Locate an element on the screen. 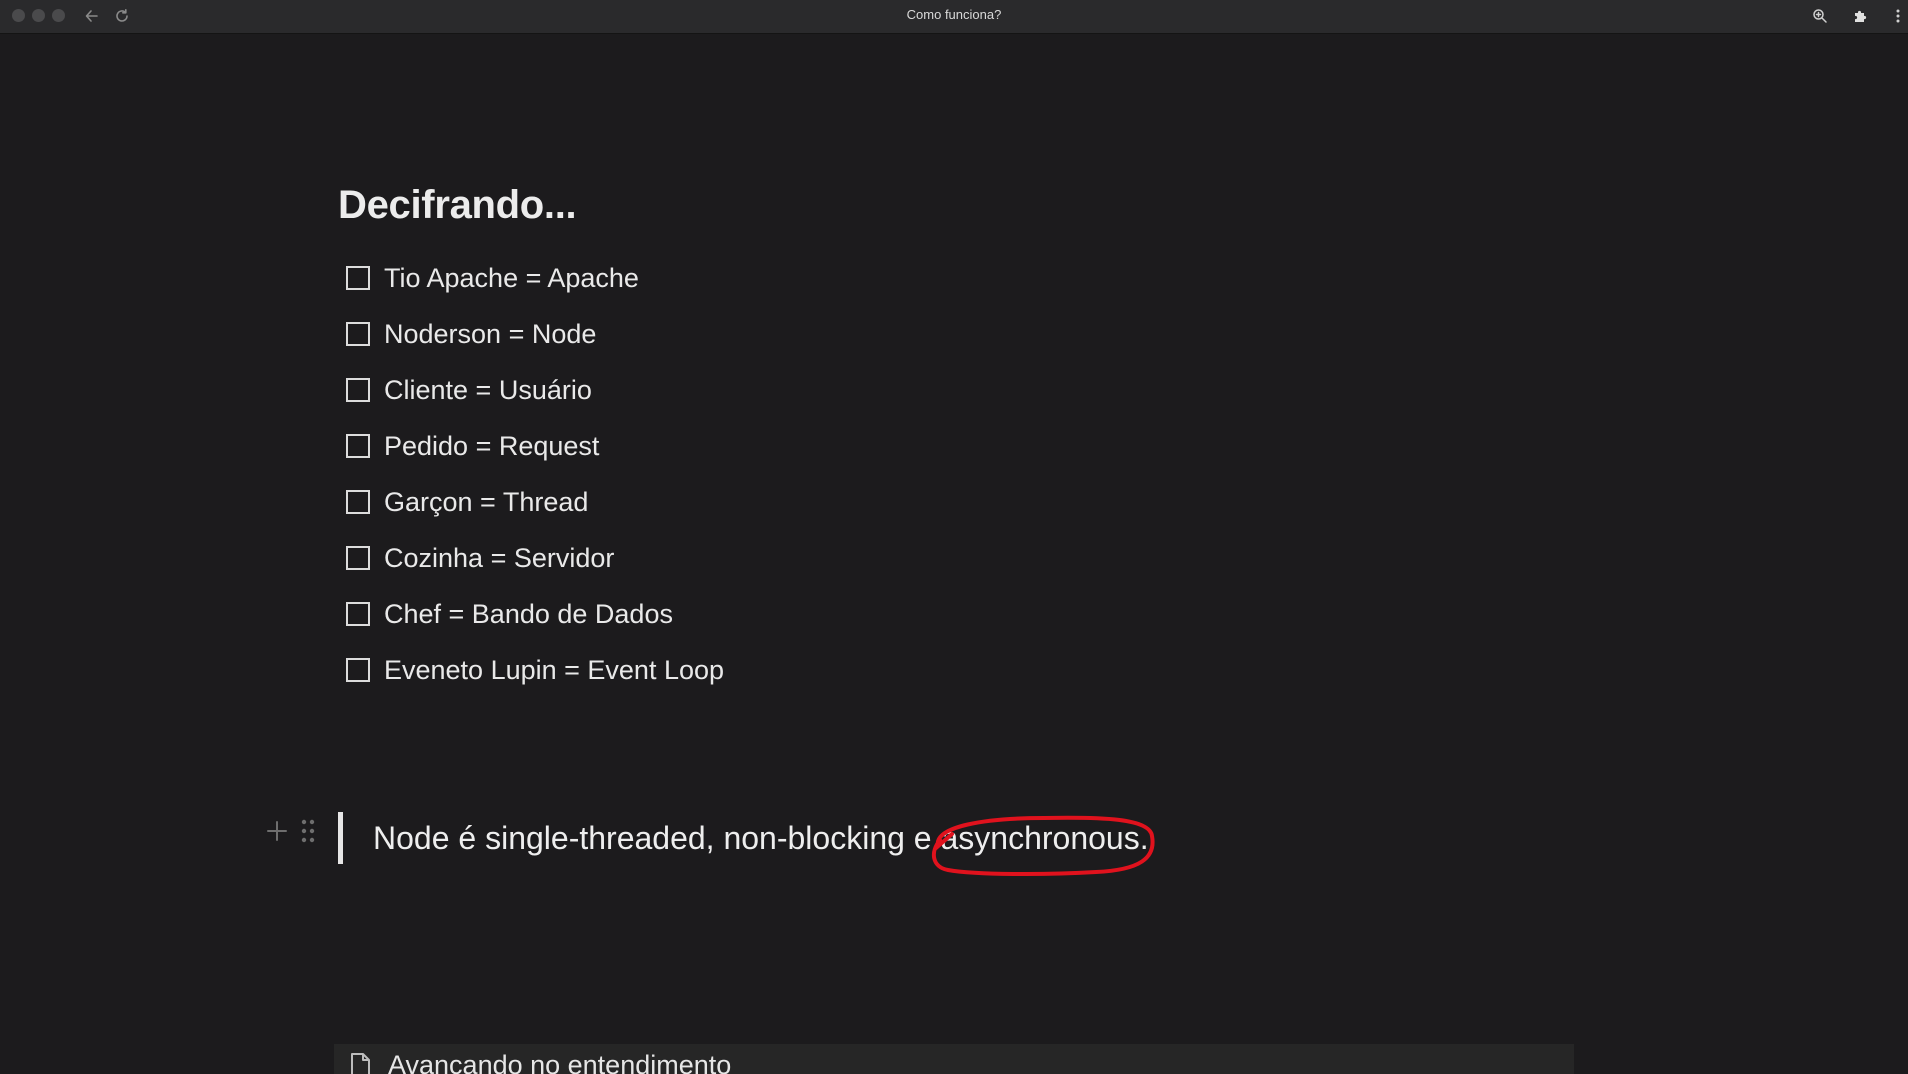  plus-icon is located at coordinates (277, 831).